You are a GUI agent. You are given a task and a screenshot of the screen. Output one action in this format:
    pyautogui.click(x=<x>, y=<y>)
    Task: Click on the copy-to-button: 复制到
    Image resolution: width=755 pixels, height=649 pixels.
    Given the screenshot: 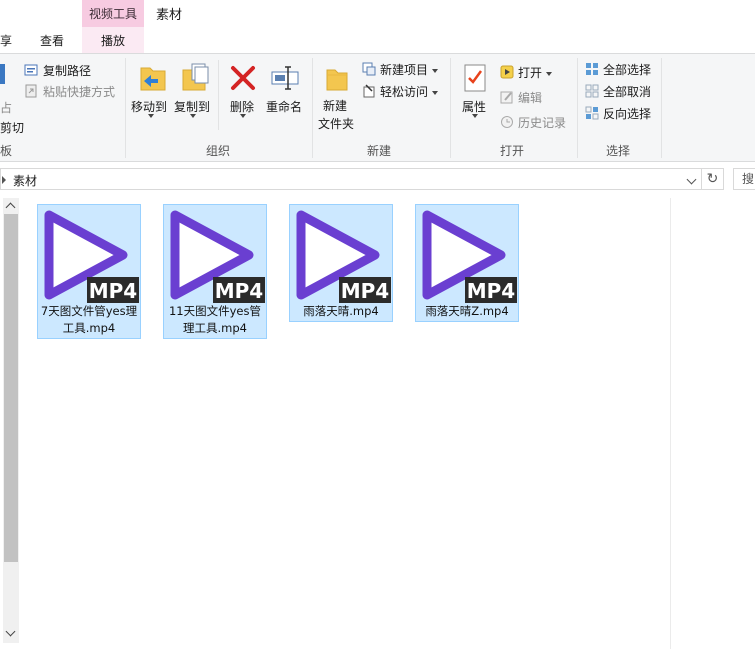 What is the action you would take?
    pyautogui.click(x=192, y=106)
    